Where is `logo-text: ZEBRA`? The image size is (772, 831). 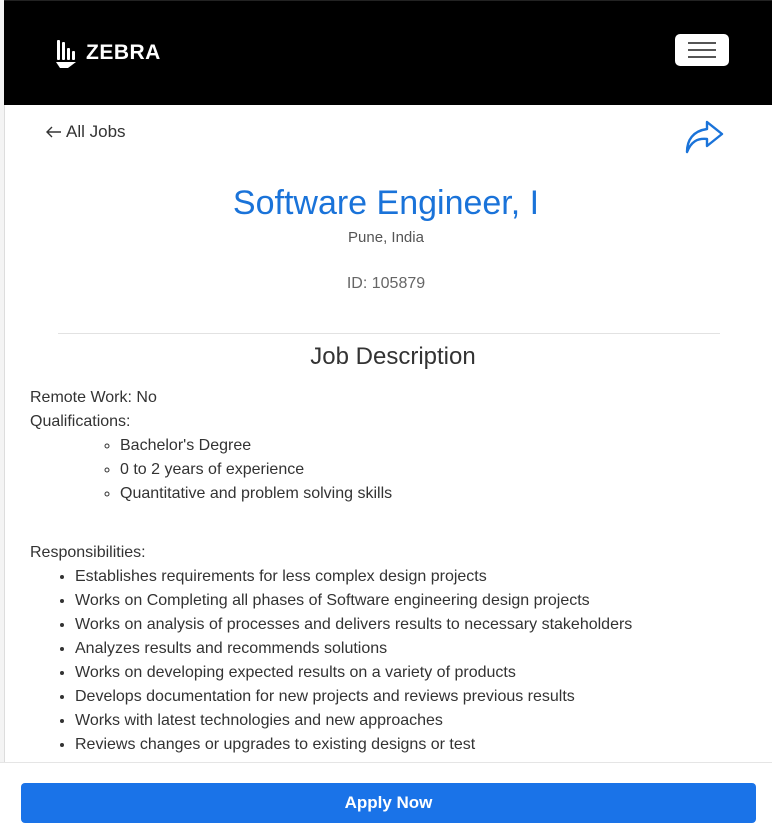 logo-text: ZEBRA is located at coordinates (123, 52).